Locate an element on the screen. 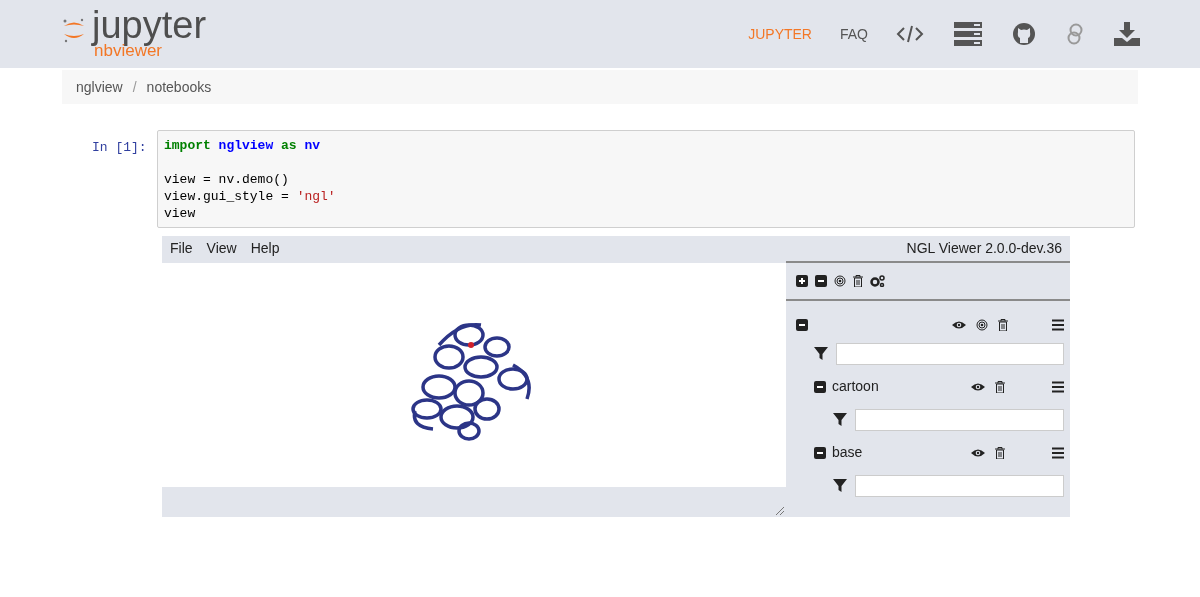 This screenshot has width=1200, height=597. code-input-cell: import nglview as nv view = nv.demo() view.gui_style = 'ngl' view is located at coordinates (646, 179).